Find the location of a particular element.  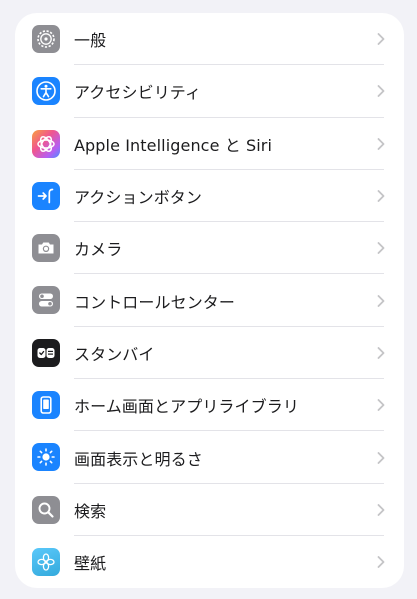

settings-row-general: 一般 is located at coordinates (209, 39).